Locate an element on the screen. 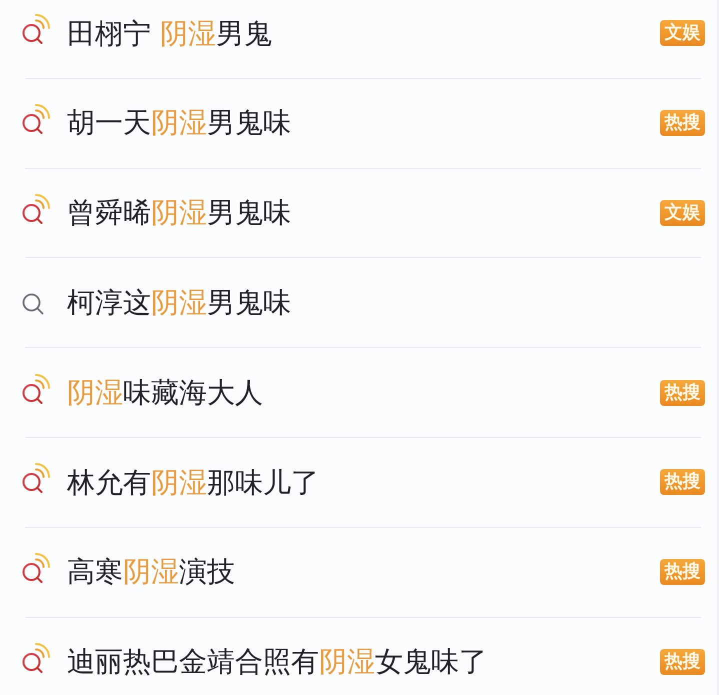  search-suggestion: 高寒阴湿演技 is located at coordinates (363, 572).